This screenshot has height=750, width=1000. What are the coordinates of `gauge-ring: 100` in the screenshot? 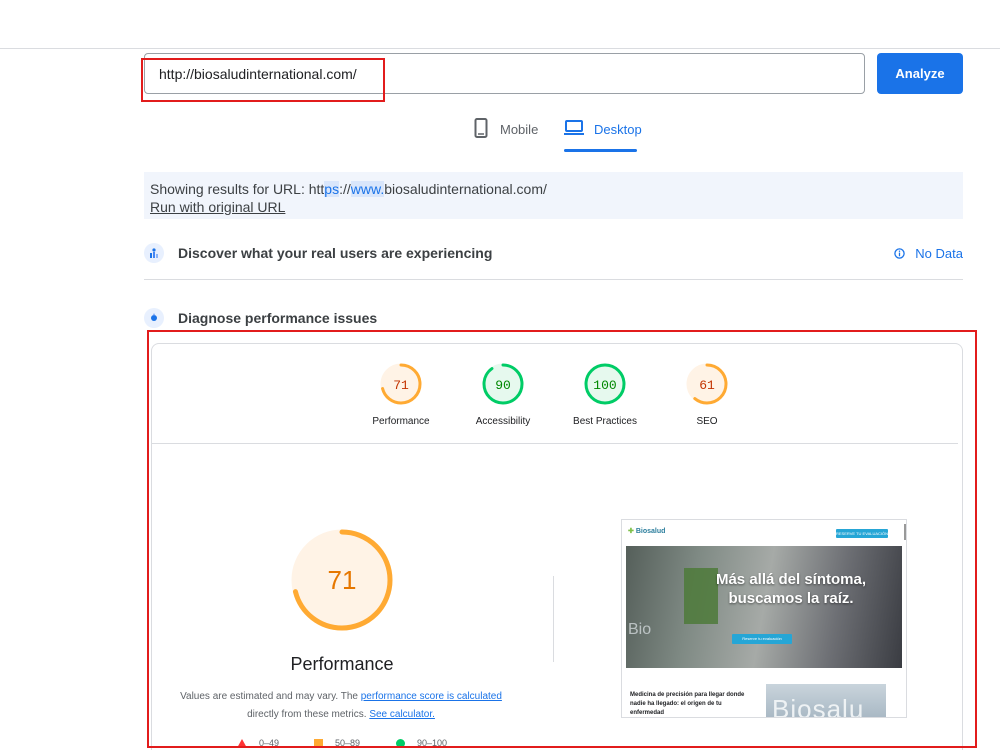 It's located at (605, 384).